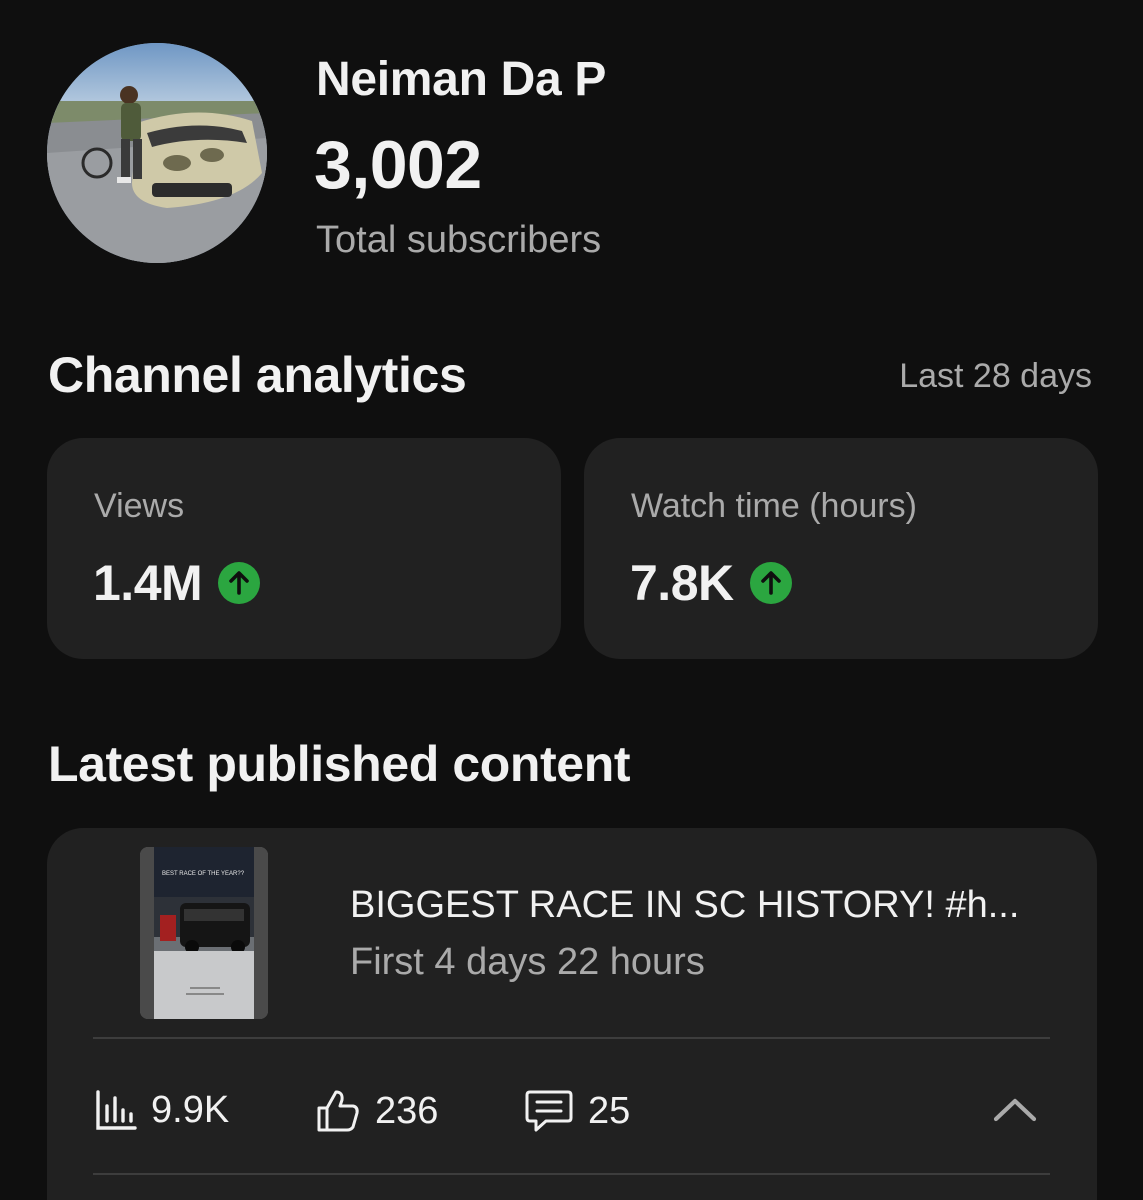 The image size is (1143, 1200). I want to click on watch-time-card: Watch time (hours) 7.8K, so click(841, 548).